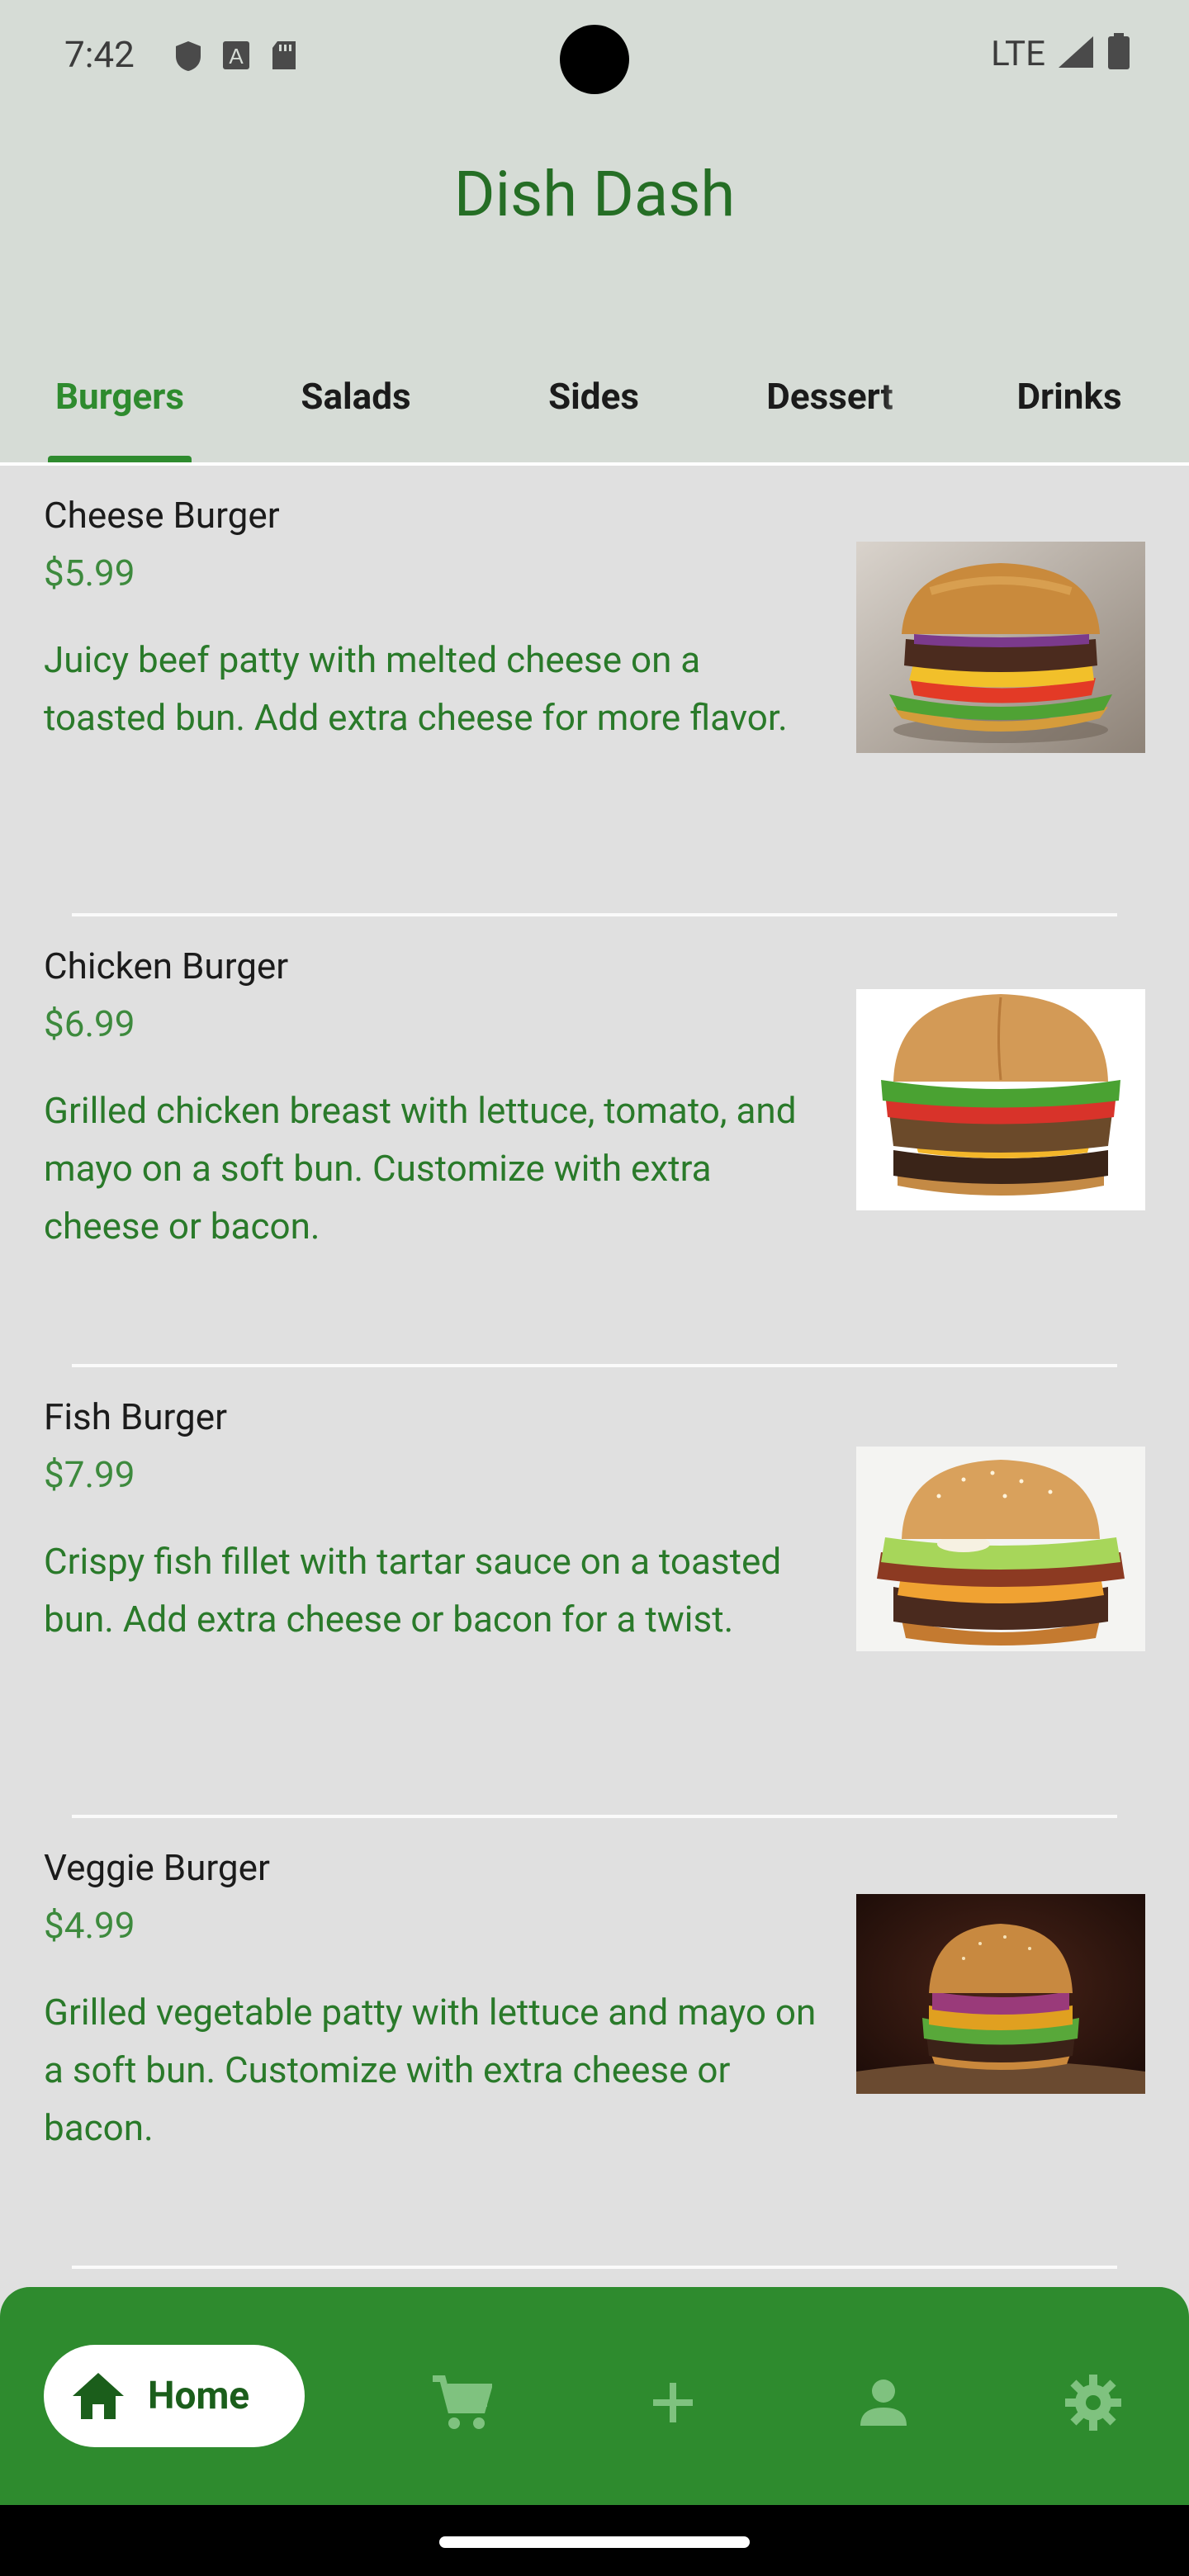 This screenshot has width=1189, height=2576. Describe the element at coordinates (1069, 412) in the screenshot. I see `tab-drinks: Drinks` at that location.